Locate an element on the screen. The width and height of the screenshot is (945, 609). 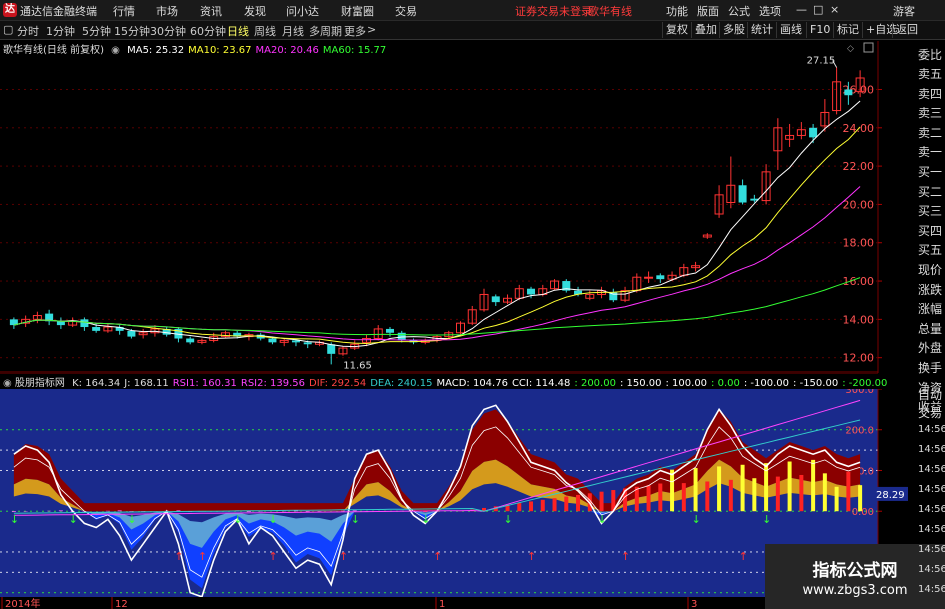
app-name: 通达信金融终端 is located at coordinates (58, 11).